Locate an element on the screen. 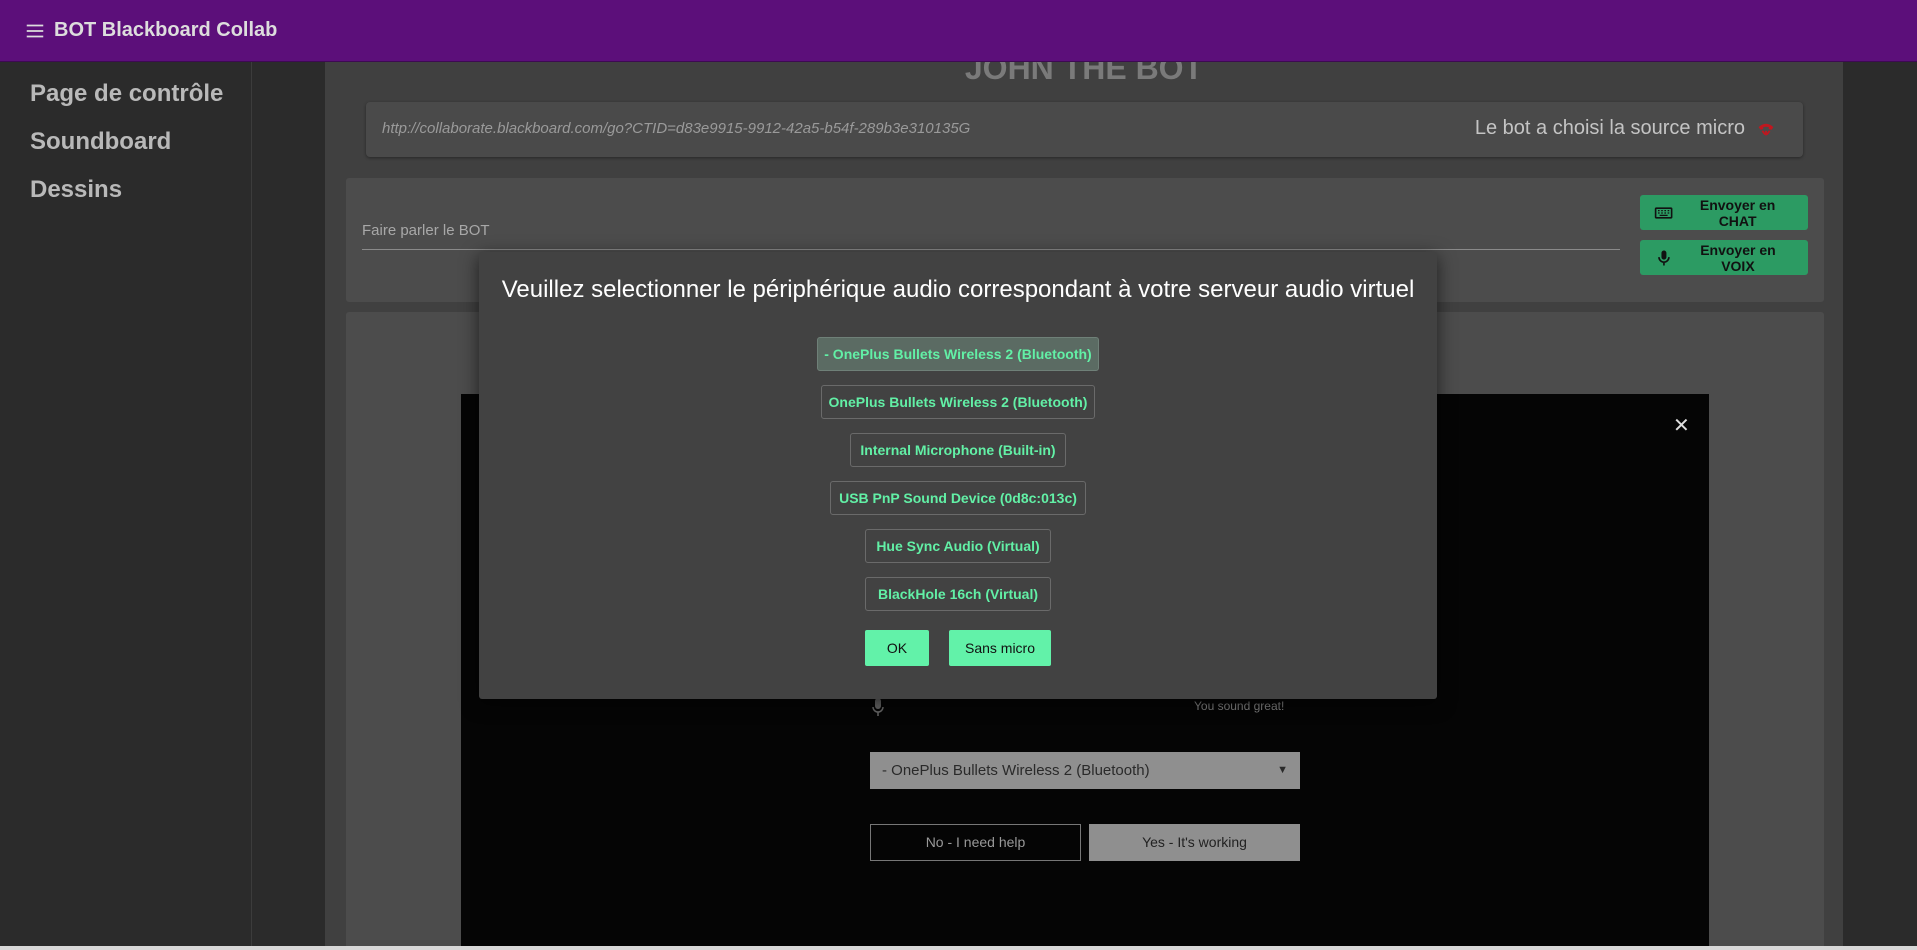  right-margin is located at coordinates (1880, 506).